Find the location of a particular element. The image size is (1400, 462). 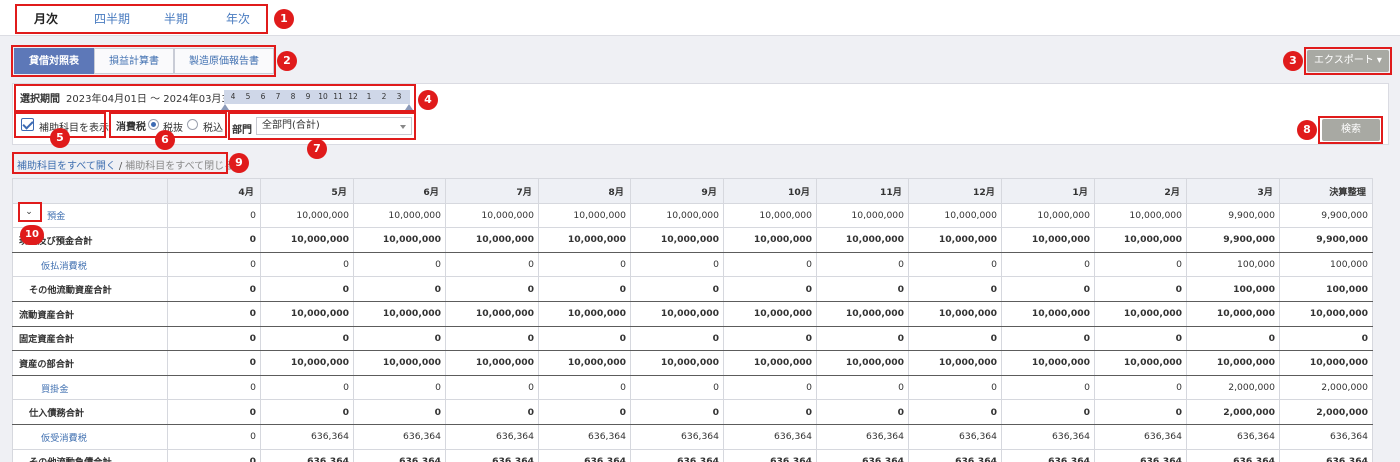

tax-included-label: 税込 is located at coordinates (213, 128).